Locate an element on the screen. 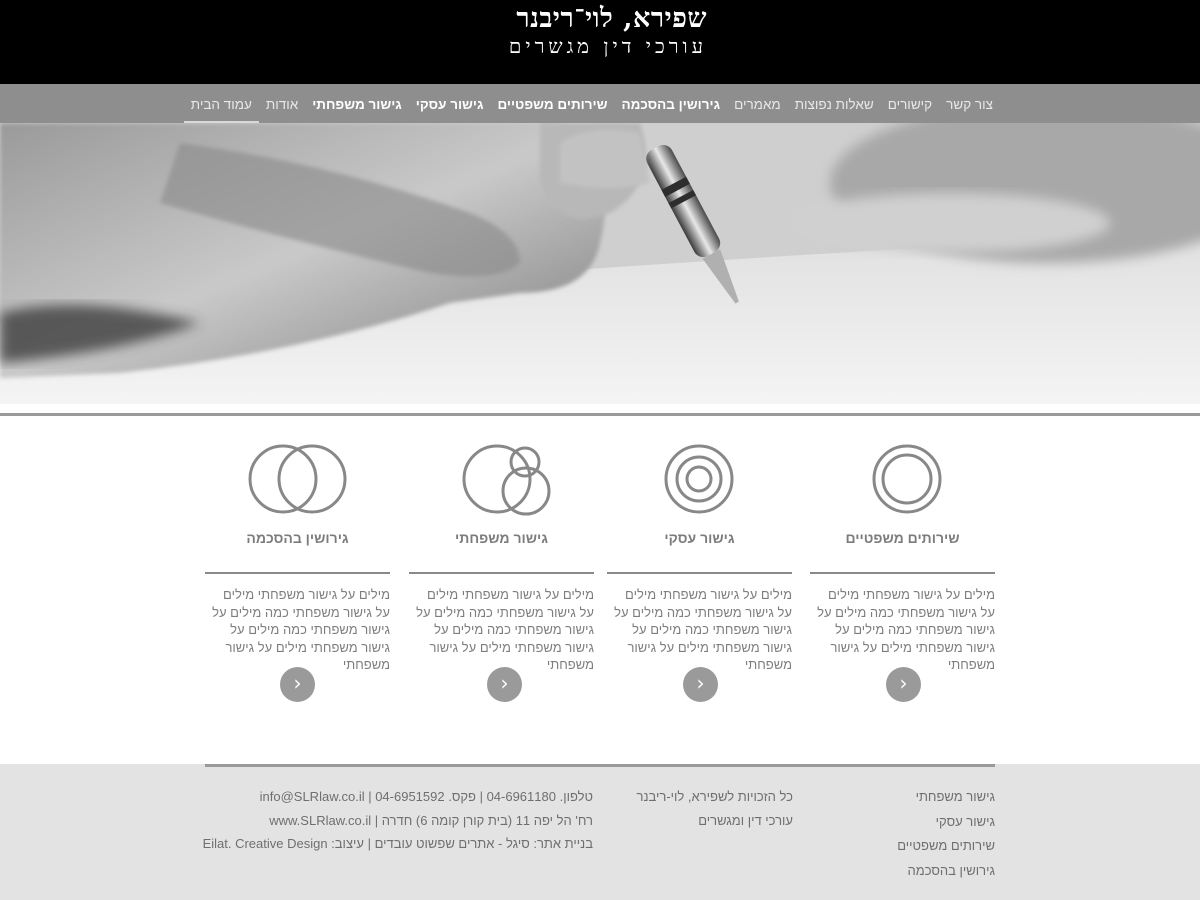  copyright-line: כל הזכויות לשפירא, לוי-ריבנר is located at coordinates (715, 796).